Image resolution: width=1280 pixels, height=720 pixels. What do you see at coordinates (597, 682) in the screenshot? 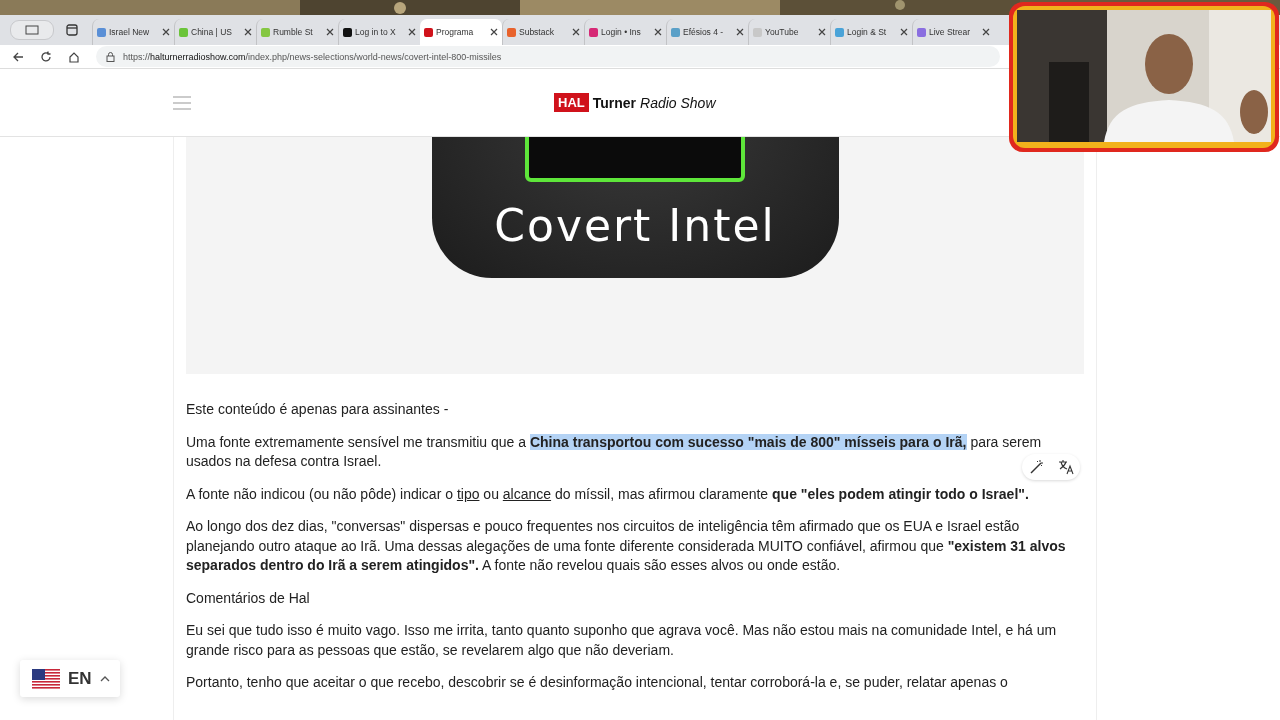
I see `paragraph: Portanto, tenho que aceitar o que recebo, descobrir se é desinformação intencional, tentar corroborá-la e, se puder, relatar apenas o` at bounding box center [597, 682].